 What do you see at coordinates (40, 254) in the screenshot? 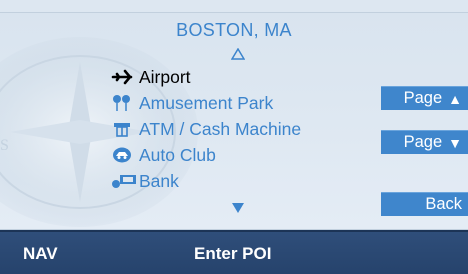
I see `nav-mode-label: NAV` at bounding box center [40, 254].